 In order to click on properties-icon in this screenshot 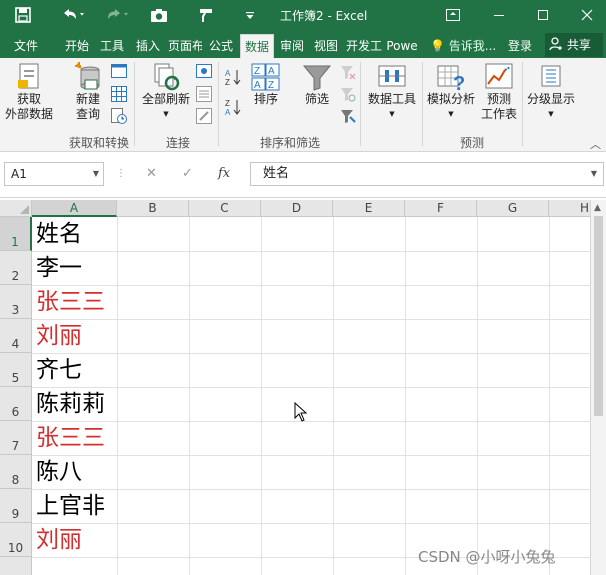, I will do `click(204, 94)`.